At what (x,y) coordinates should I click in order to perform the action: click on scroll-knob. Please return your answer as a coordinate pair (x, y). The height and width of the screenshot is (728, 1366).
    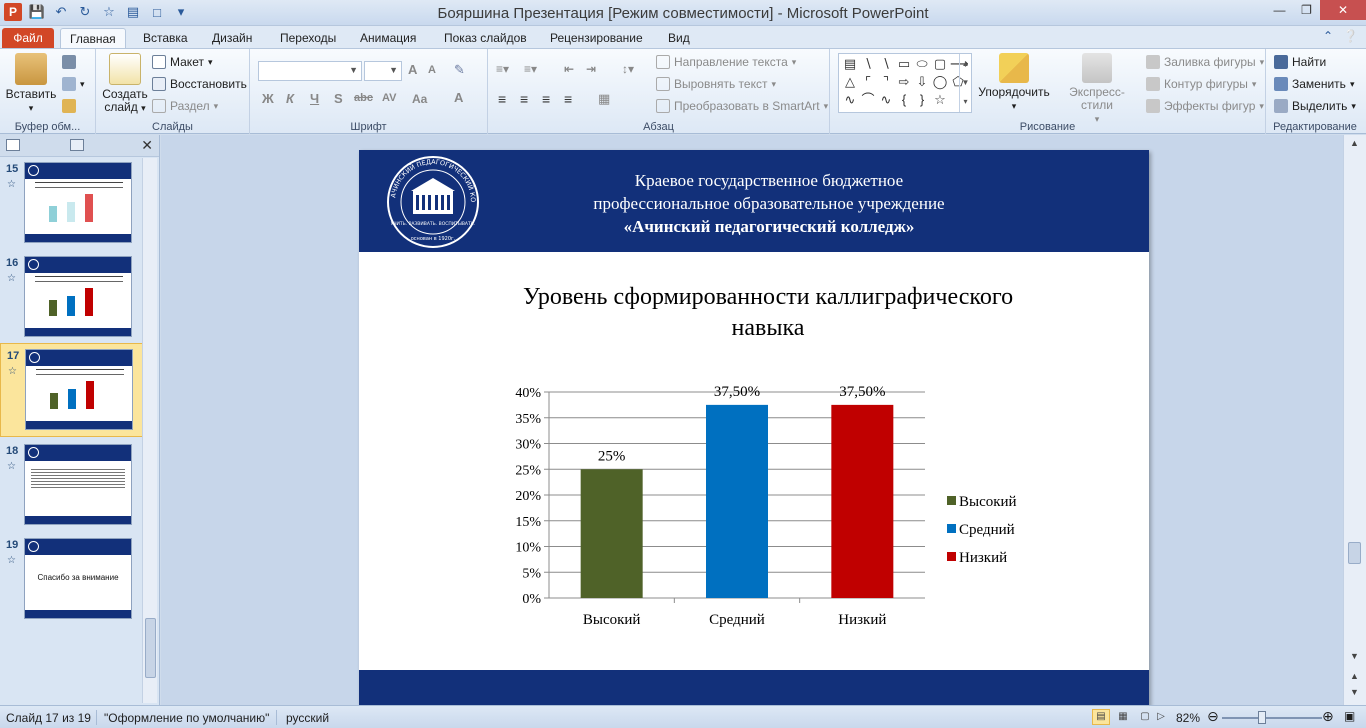
    Looking at the image, I should click on (1354, 553).